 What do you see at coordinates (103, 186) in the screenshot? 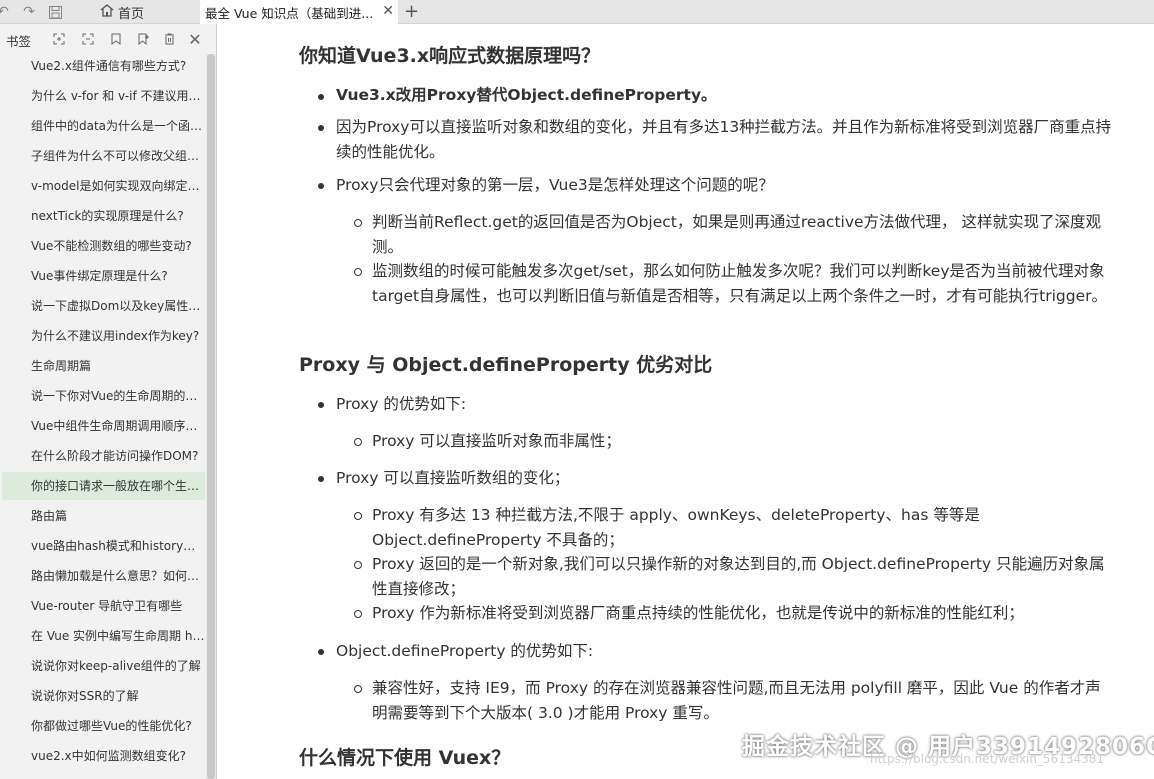
I see `sidebar-item: v-model是如何实现双向绑定的?` at bounding box center [103, 186].